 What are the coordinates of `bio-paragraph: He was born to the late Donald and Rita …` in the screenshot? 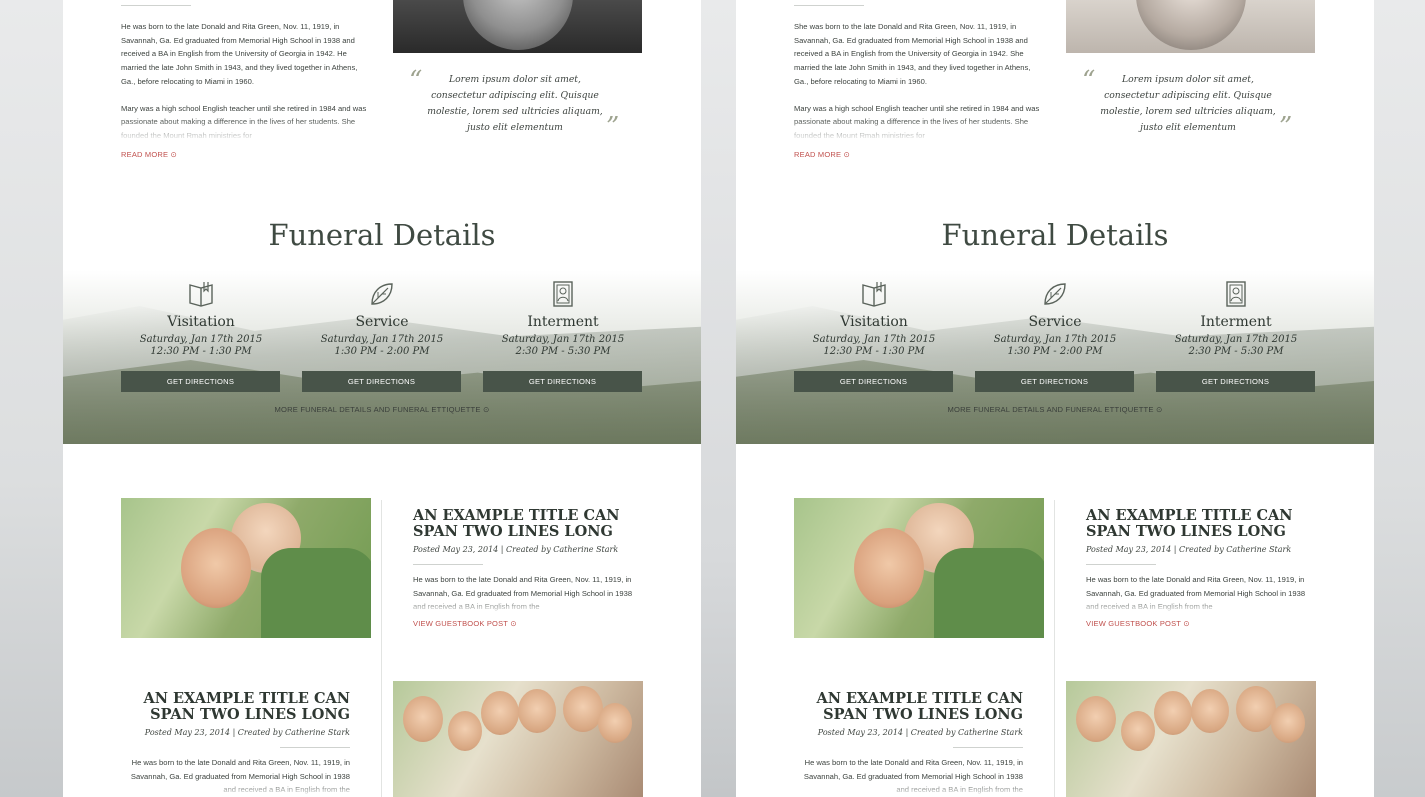 It's located at (239, 54).